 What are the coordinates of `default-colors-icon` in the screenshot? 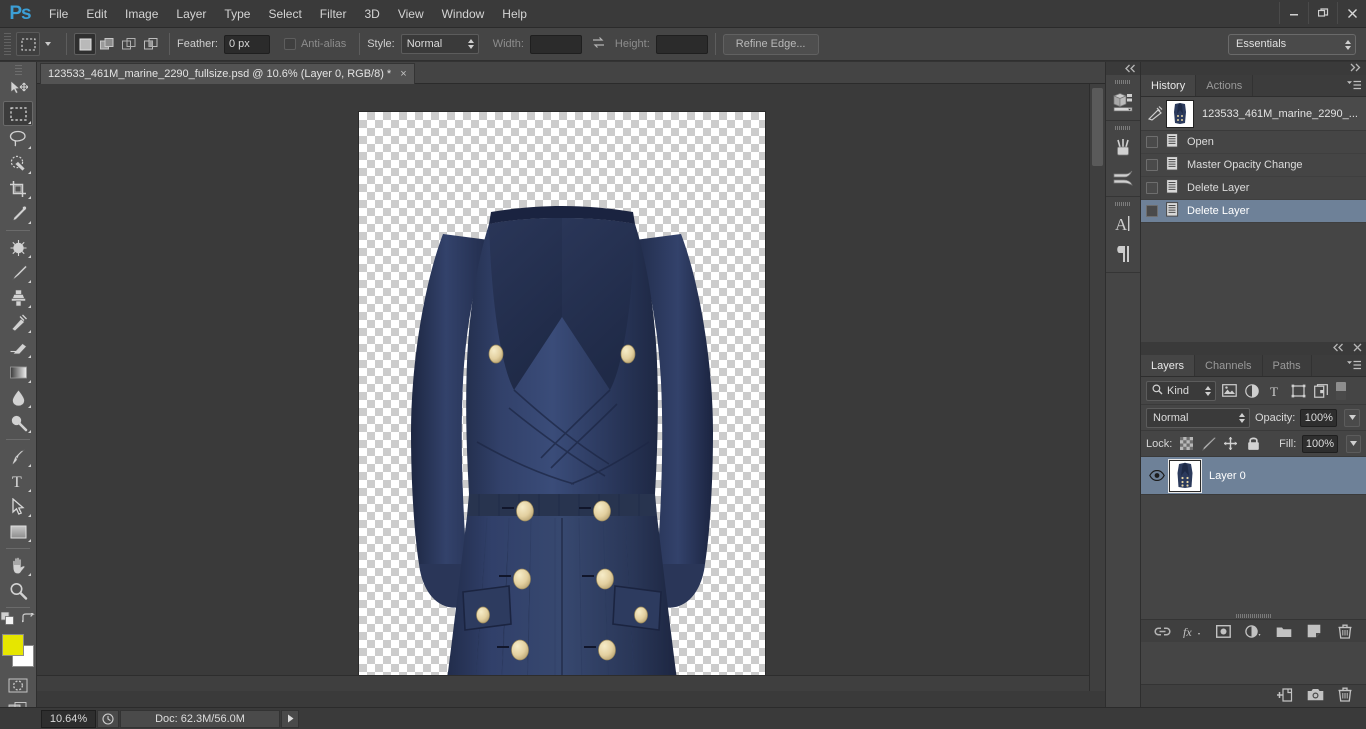 It's located at (7, 619).